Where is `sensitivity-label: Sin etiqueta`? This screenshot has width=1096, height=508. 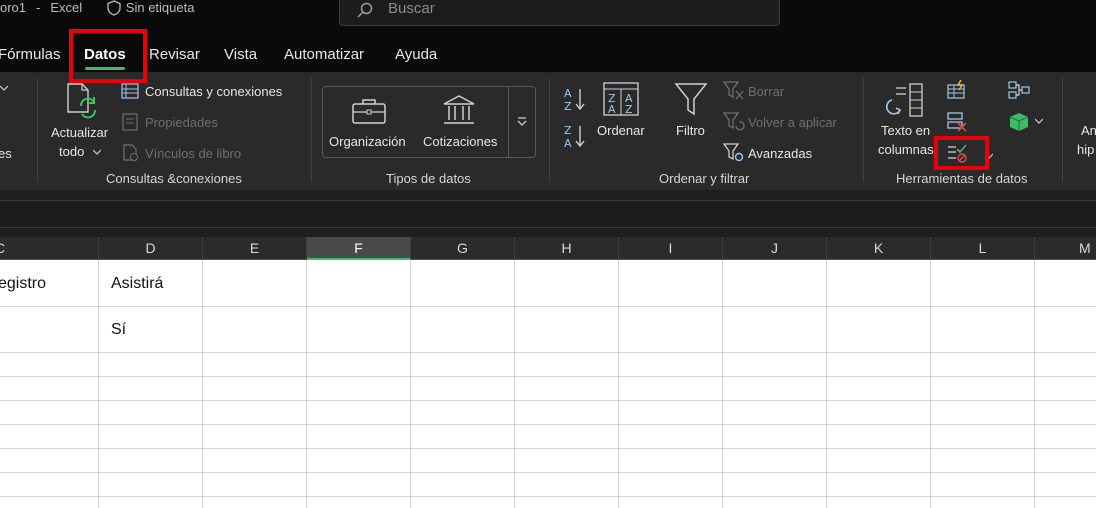 sensitivity-label: Sin etiqueta is located at coordinates (160, 7).